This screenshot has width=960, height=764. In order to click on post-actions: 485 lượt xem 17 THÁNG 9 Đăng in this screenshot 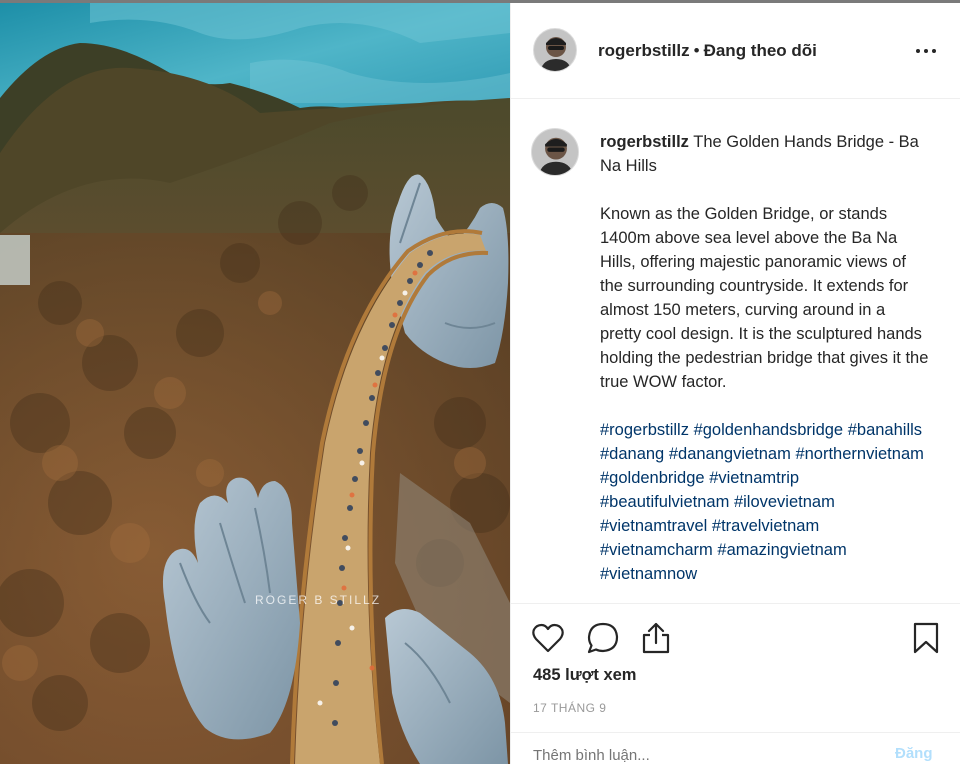, I will do `click(735, 683)`.